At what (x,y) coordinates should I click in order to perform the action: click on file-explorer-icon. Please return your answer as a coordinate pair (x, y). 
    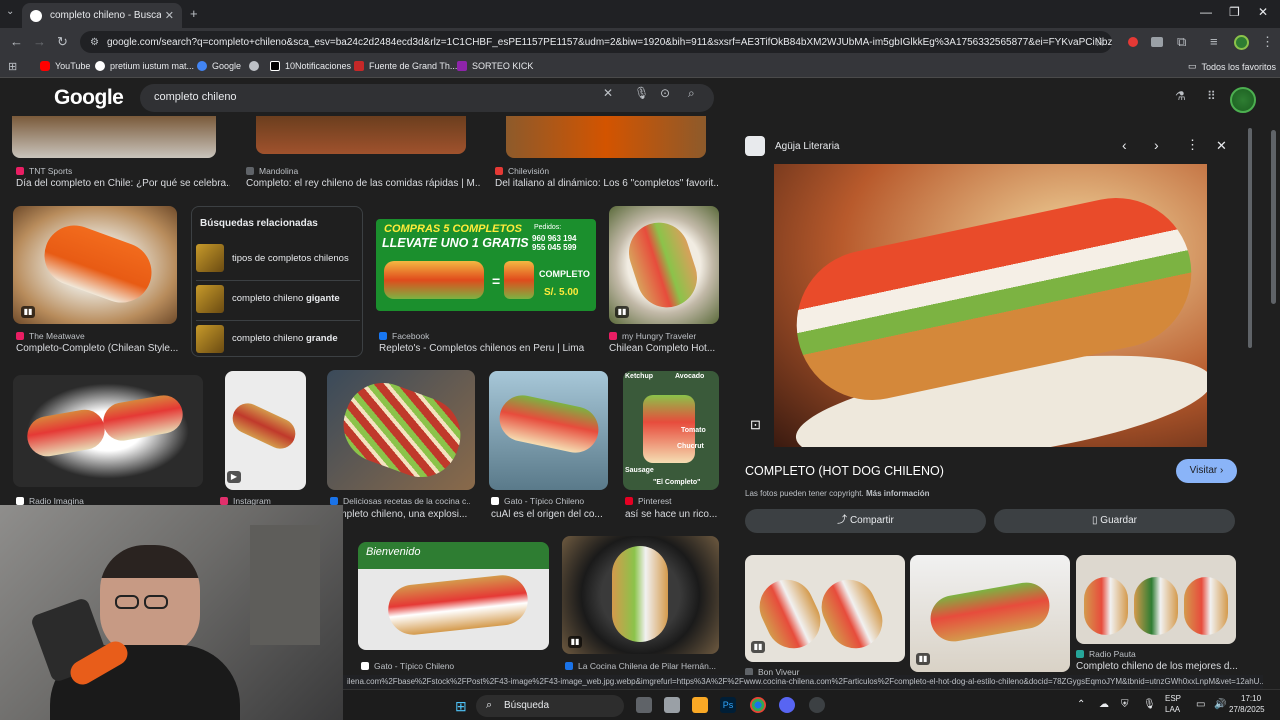
    Looking at the image, I should click on (700, 705).